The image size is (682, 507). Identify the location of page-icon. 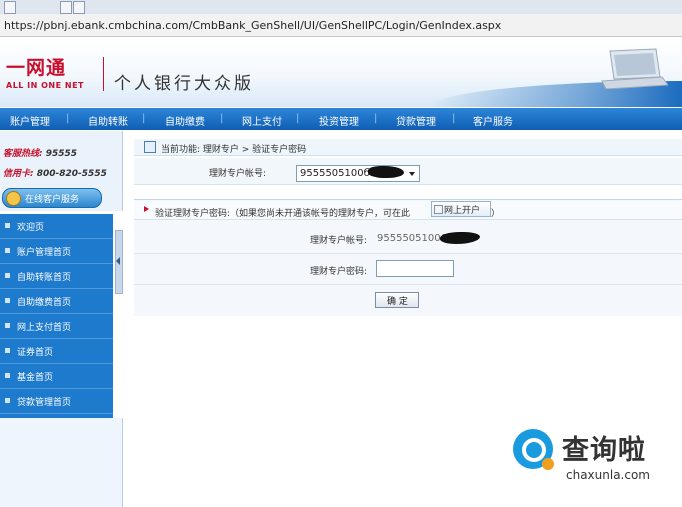
(150, 147).